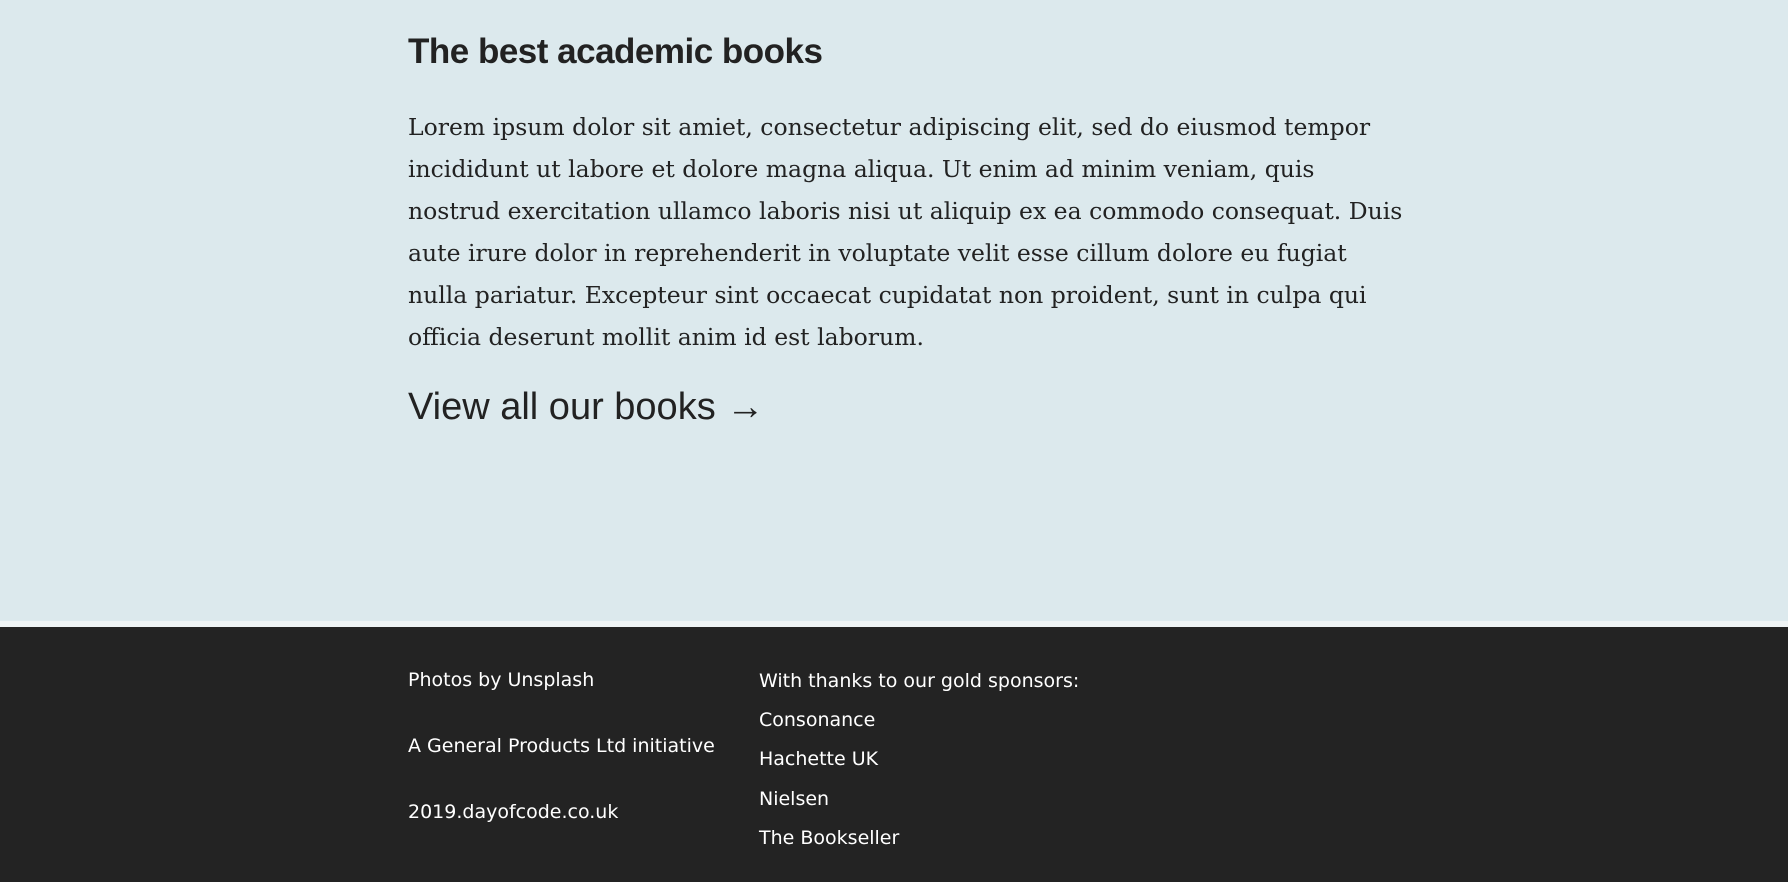 The height and width of the screenshot is (882, 1788). What do you see at coordinates (561, 746) in the screenshot?
I see `initiative-link: A General Products Ltd initiative` at bounding box center [561, 746].